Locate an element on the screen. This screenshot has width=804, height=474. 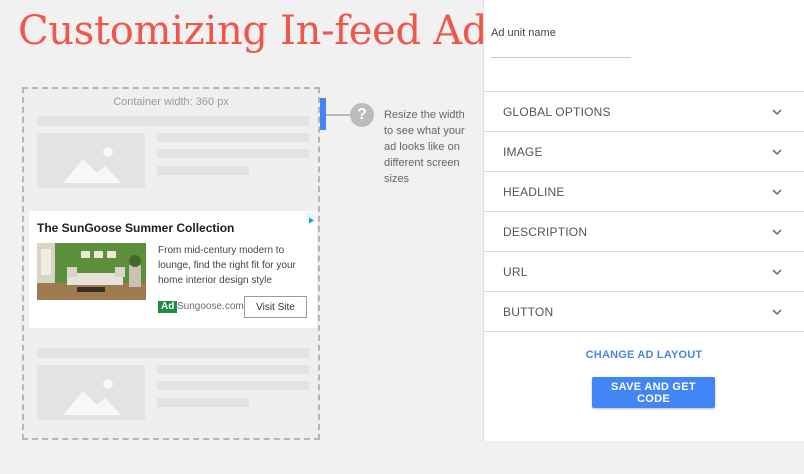
visit-site-button: Visit Site is located at coordinates (275, 307).